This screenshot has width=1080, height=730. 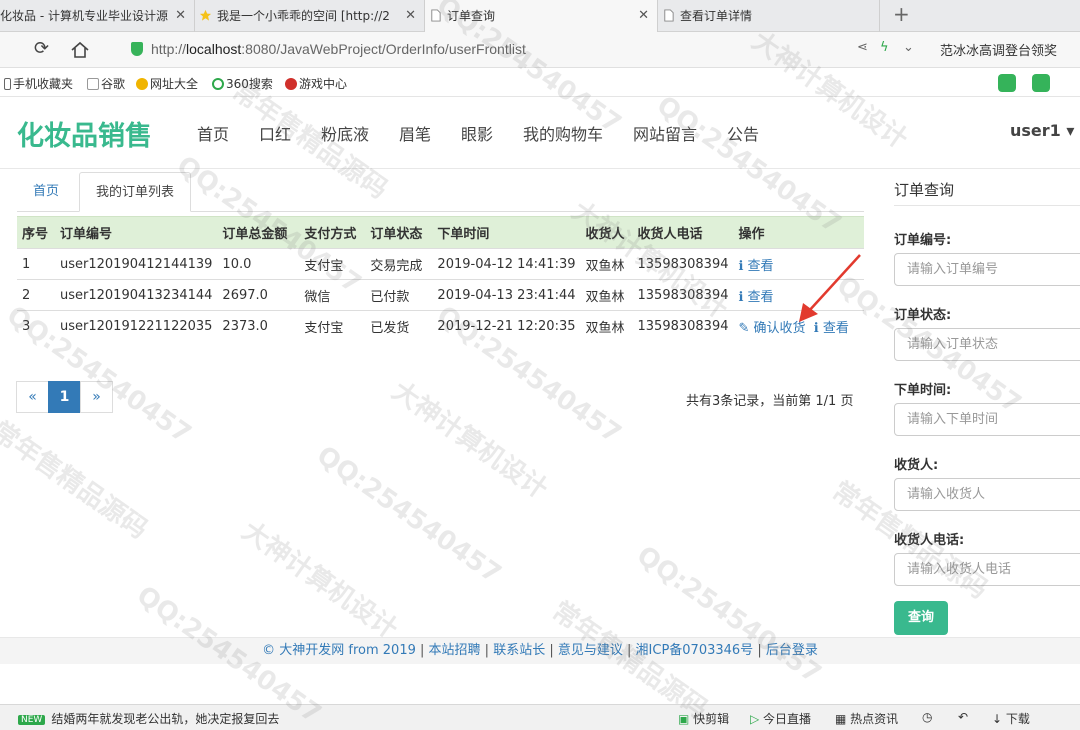 What do you see at coordinates (884, 47) in the screenshot?
I see `lightning-icon: ϟ` at bounding box center [884, 47].